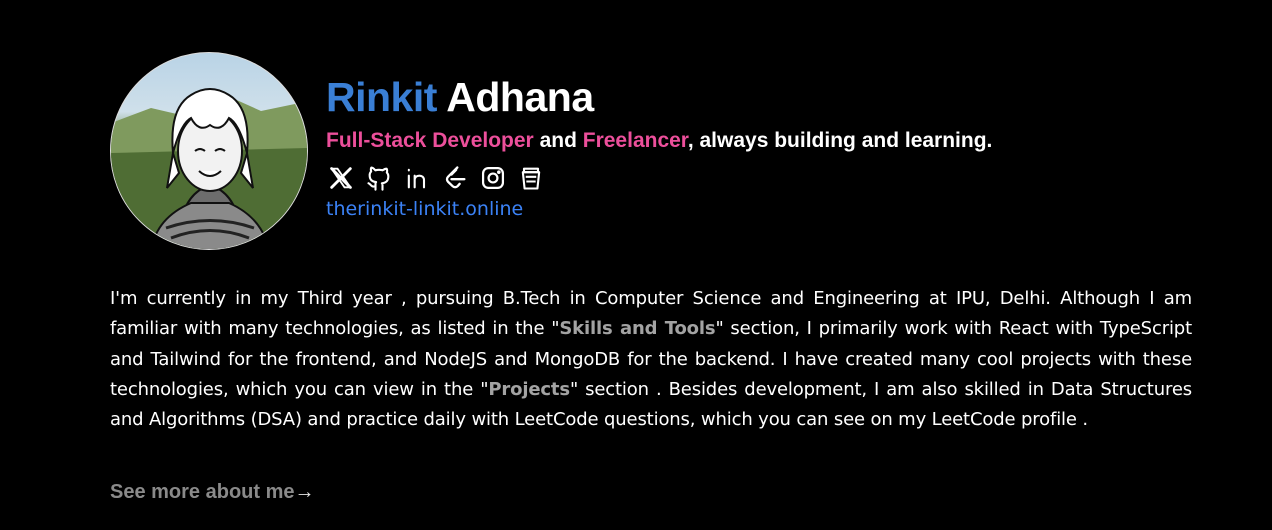 The height and width of the screenshot is (530, 1272). What do you see at coordinates (635, 140) in the screenshot?
I see `role-freelancer: Freelancer` at bounding box center [635, 140].